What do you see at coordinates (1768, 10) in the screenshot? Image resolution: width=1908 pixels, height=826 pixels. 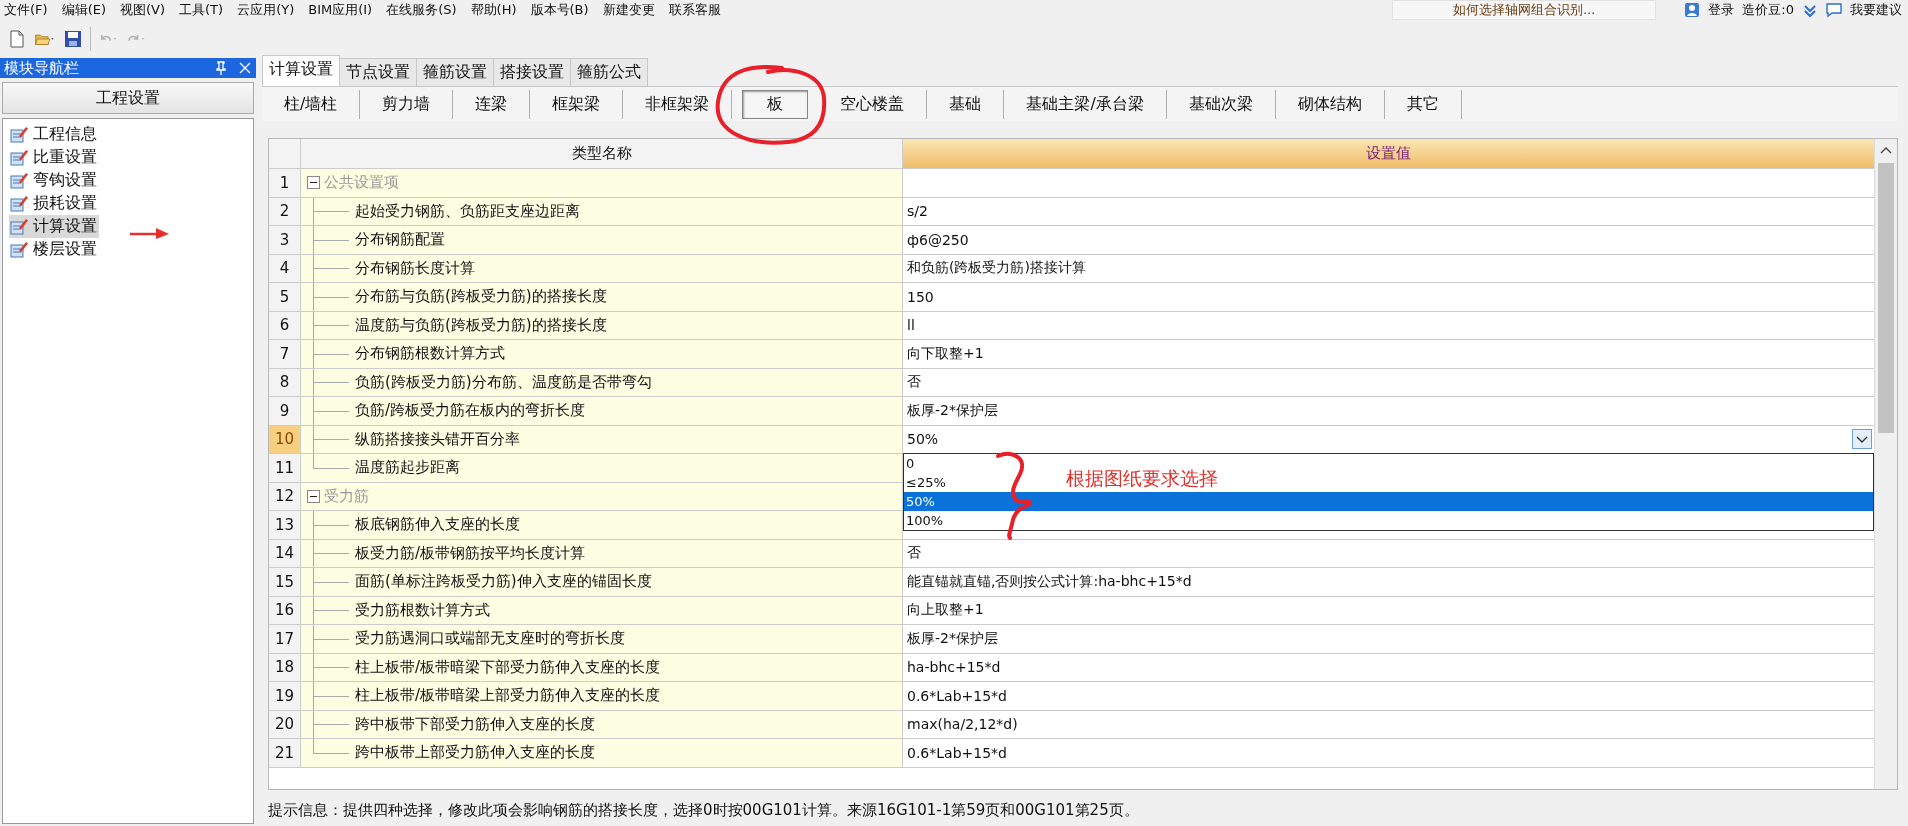 I see `beans-count: 造价豆:0` at bounding box center [1768, 10].